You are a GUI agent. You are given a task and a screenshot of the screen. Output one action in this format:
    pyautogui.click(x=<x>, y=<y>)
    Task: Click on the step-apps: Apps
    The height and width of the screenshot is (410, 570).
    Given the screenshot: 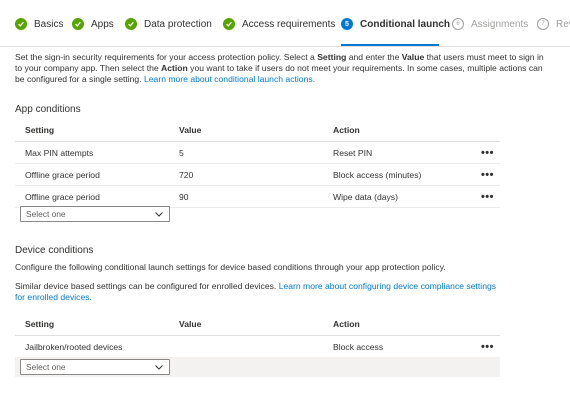 What is the action you would take?
    pyautogui.click(x=93, y=24)
    